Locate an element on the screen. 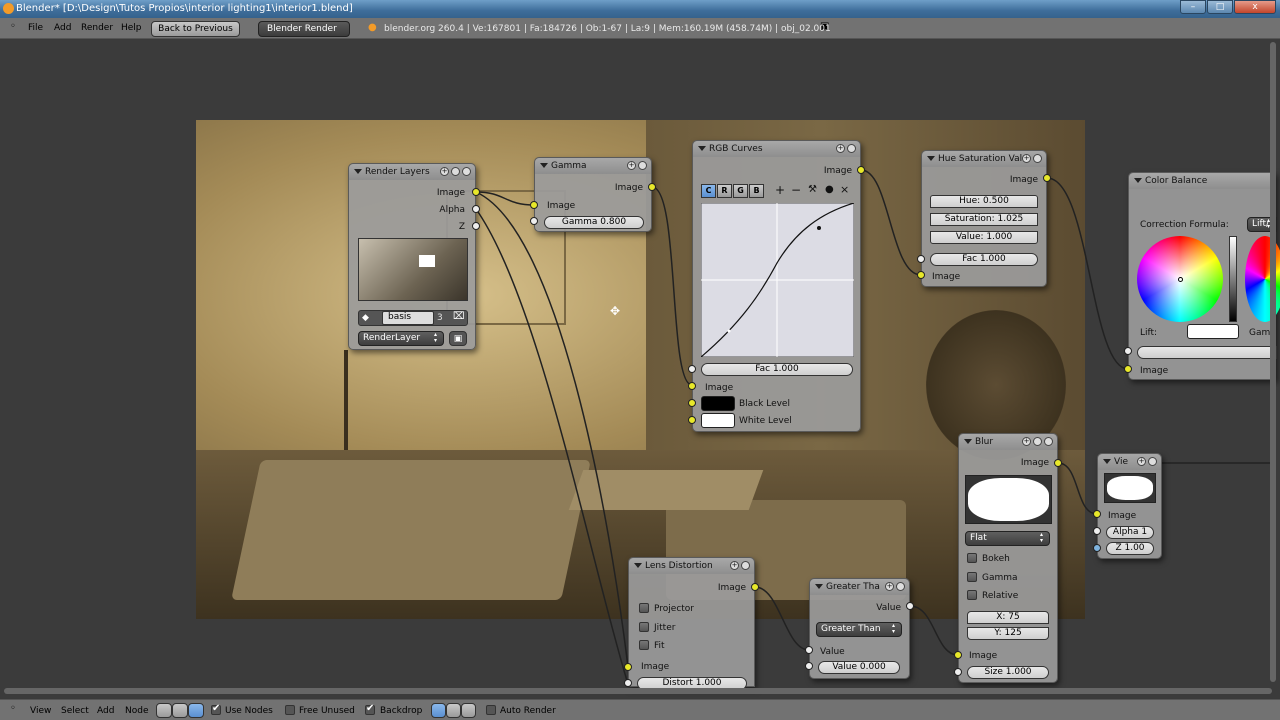 The height and width of the screenshot is (720, 1280). jitter-checkbox is located at coordinates (644, 627).